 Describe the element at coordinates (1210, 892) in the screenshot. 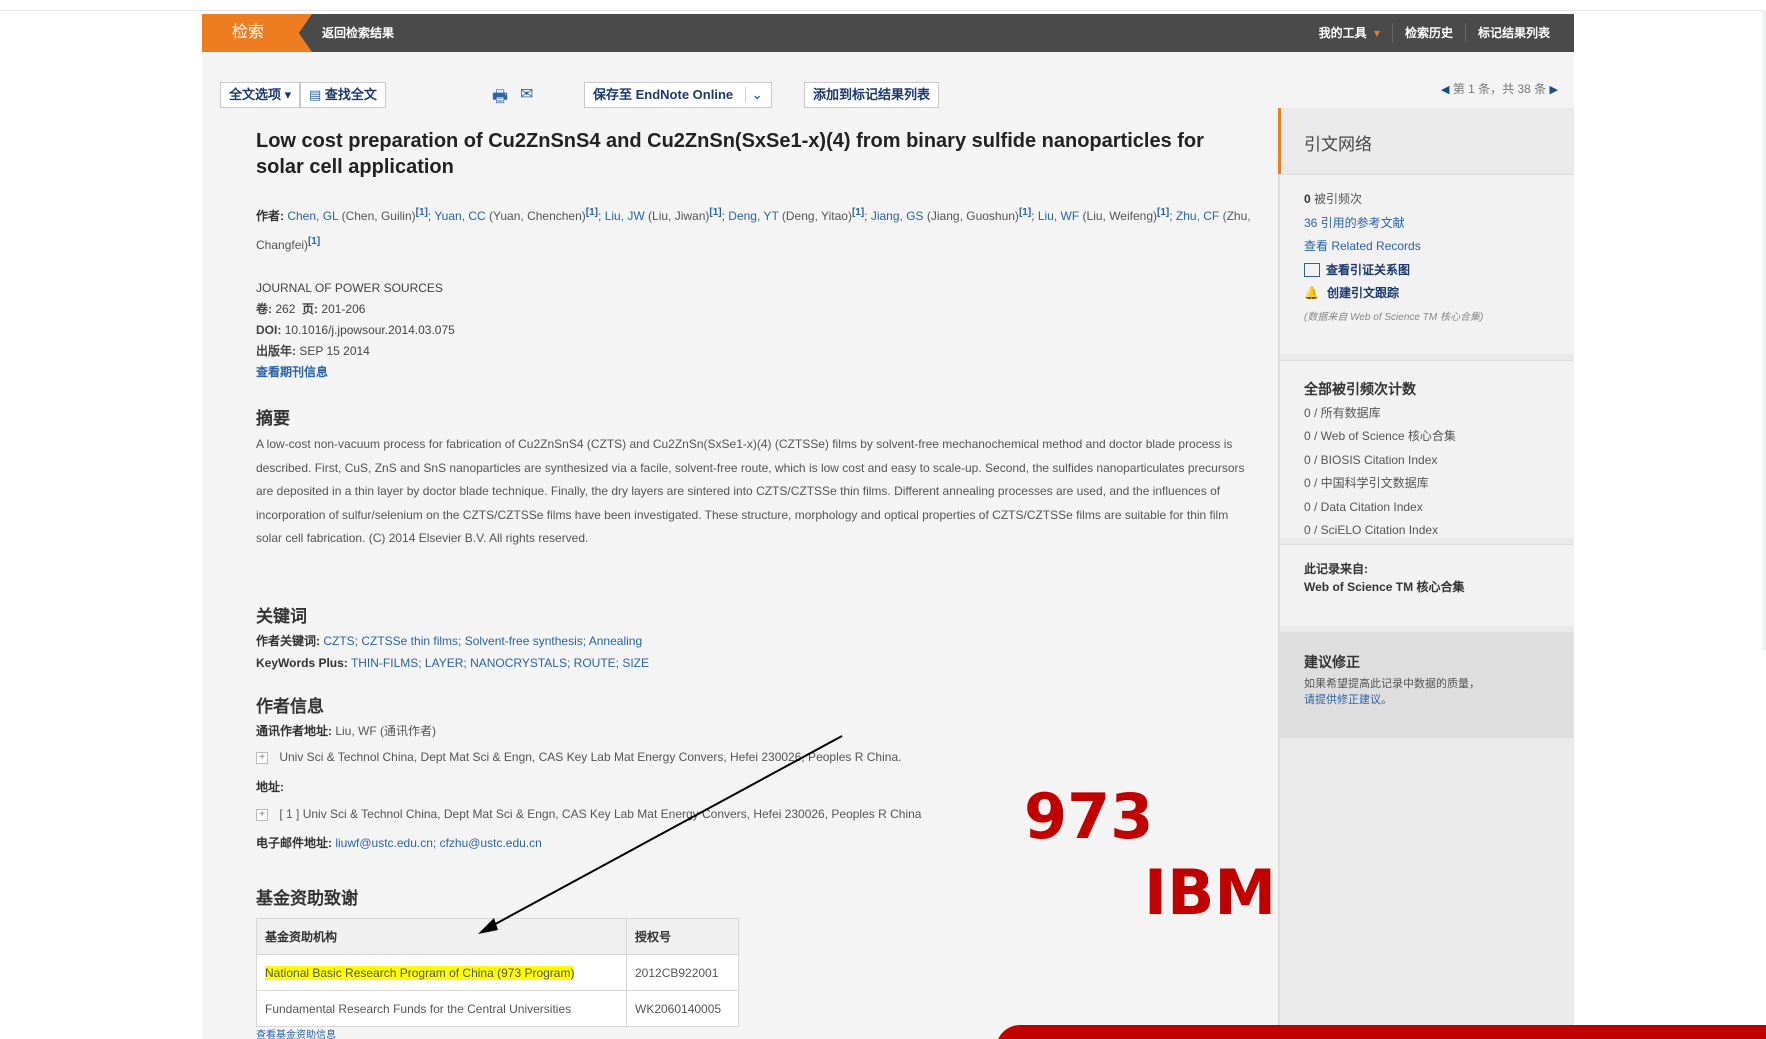

I see `label-ibm: IBM` at that location.